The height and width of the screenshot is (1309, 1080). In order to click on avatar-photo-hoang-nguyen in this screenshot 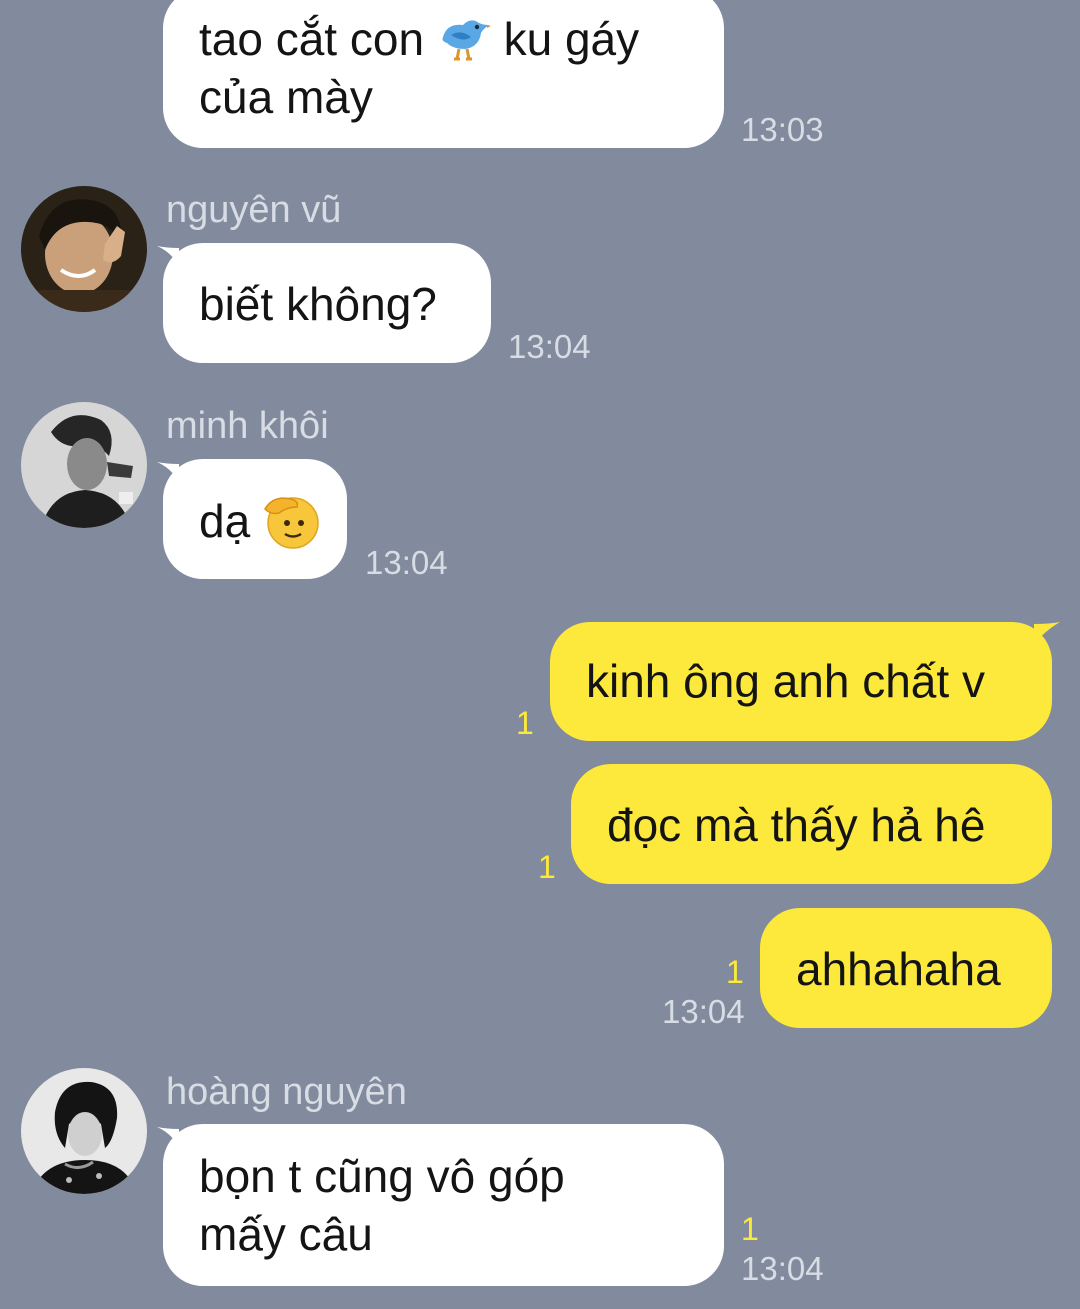, I will do `click(84, 1131)`.